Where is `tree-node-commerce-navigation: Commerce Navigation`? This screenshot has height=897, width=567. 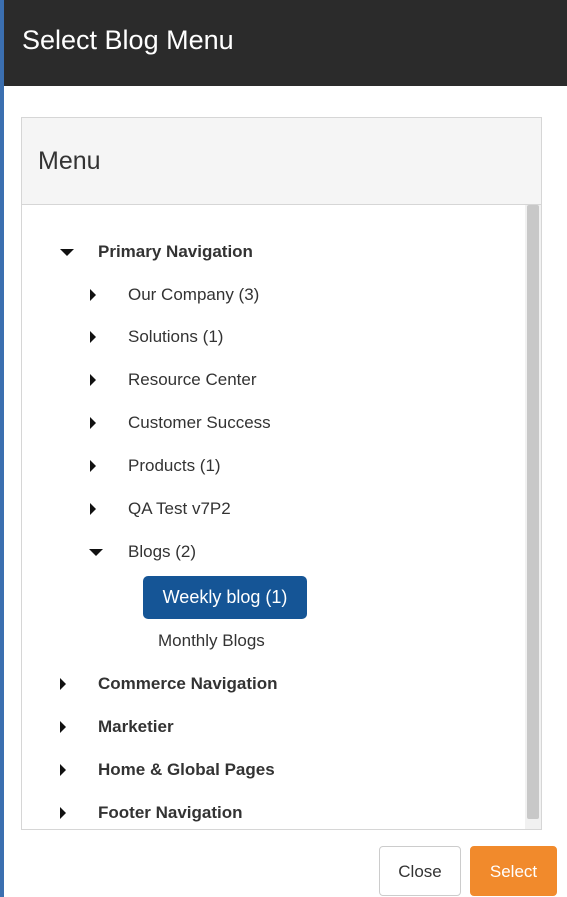 tree-node-commerce-navigation: Commerce Navigation is located at coordinates (262, 684).